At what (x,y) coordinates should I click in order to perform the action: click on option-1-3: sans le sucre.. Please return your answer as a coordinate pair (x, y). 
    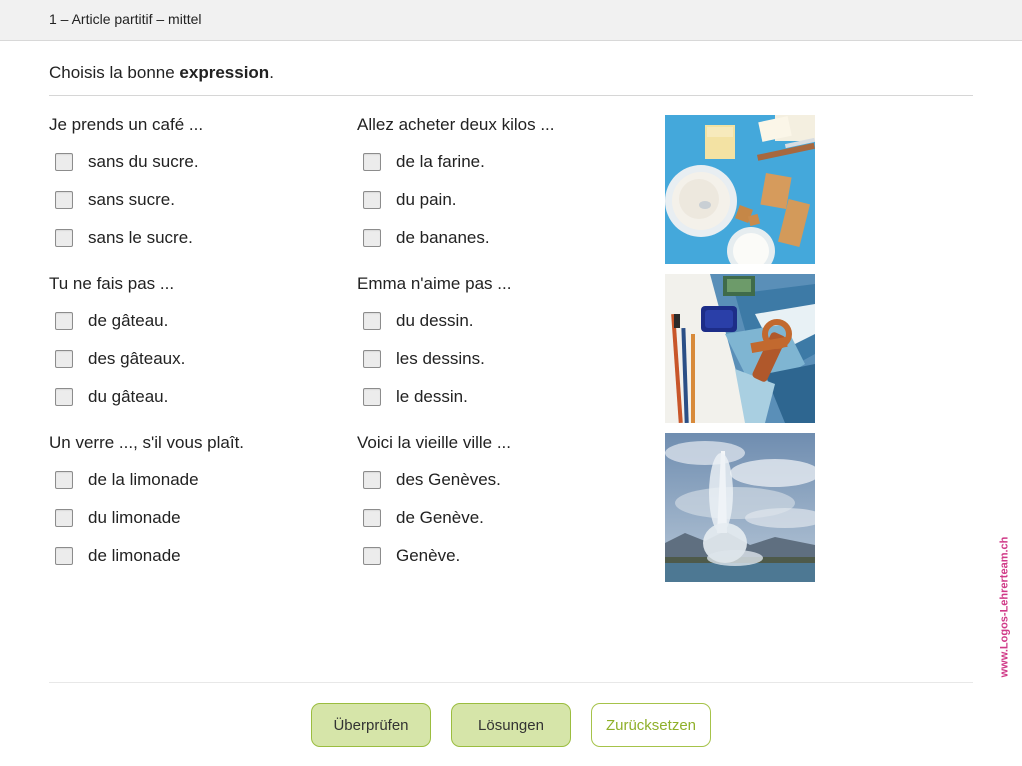
    Looking at the image, I should click on (121, 238).